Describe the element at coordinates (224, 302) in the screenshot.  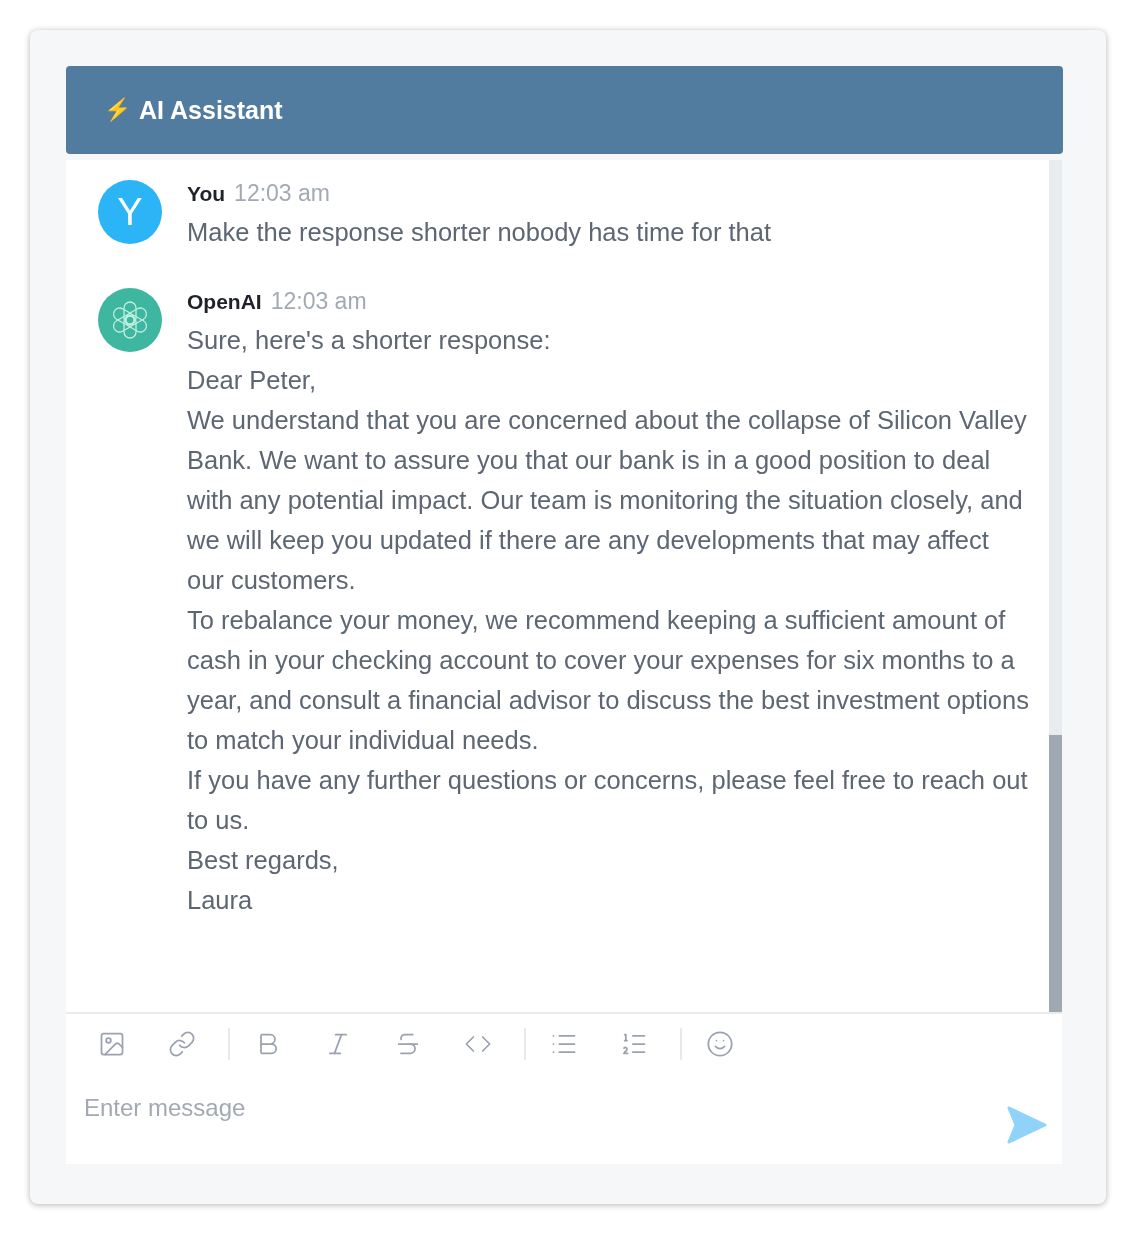
I see `author-name: OpenAI` at that location.